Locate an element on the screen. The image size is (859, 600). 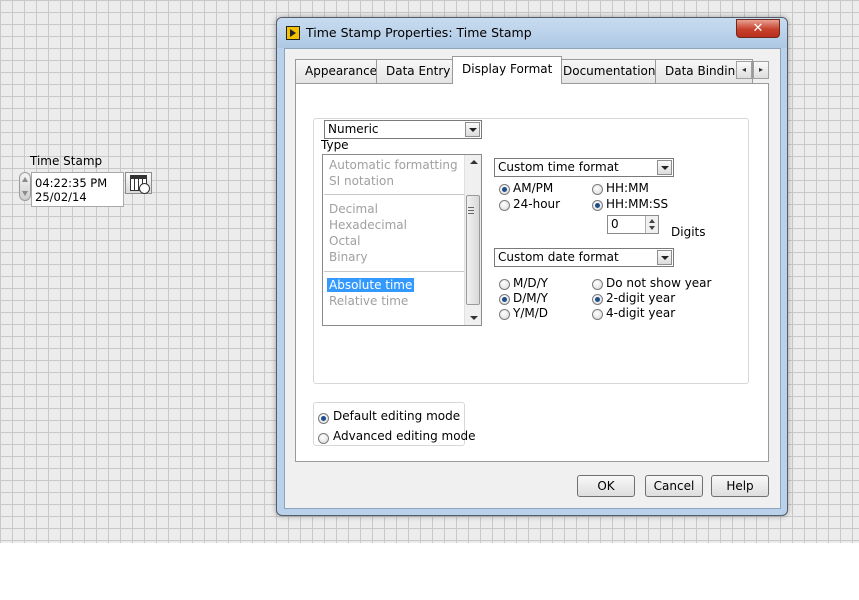
dialog-title-bar: Time Stamp Properties: Time Stamp ✕ is located at coordinates (532, 33).